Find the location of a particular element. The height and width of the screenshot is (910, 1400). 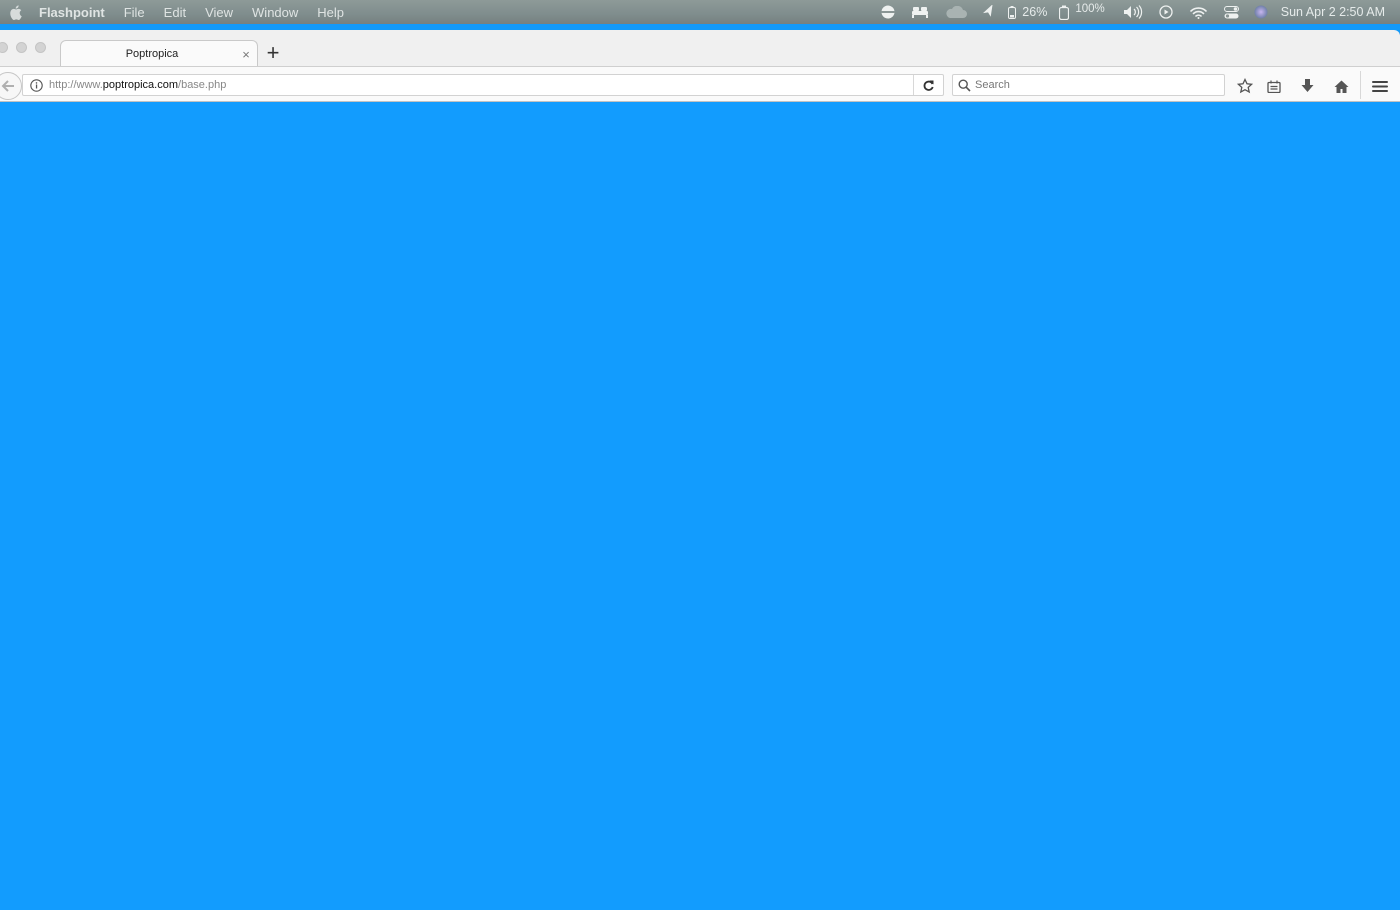

tab-title: Poptropica is located at coordinates (152, 54).